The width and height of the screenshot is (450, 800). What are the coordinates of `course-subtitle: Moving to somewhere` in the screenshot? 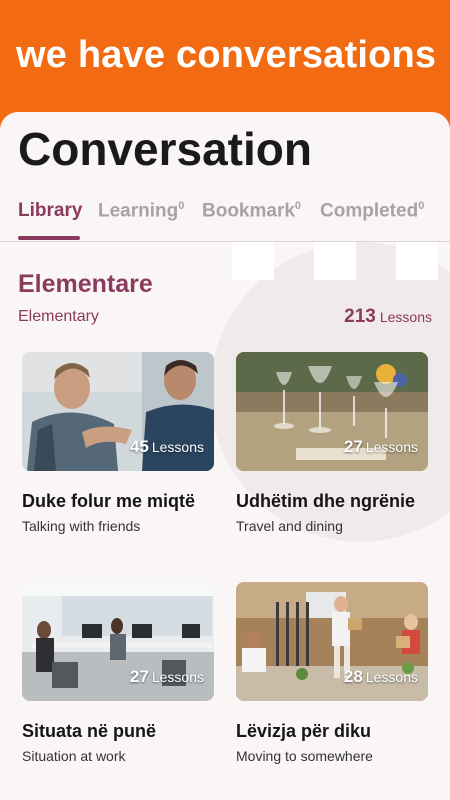 It's located at (304, 756).